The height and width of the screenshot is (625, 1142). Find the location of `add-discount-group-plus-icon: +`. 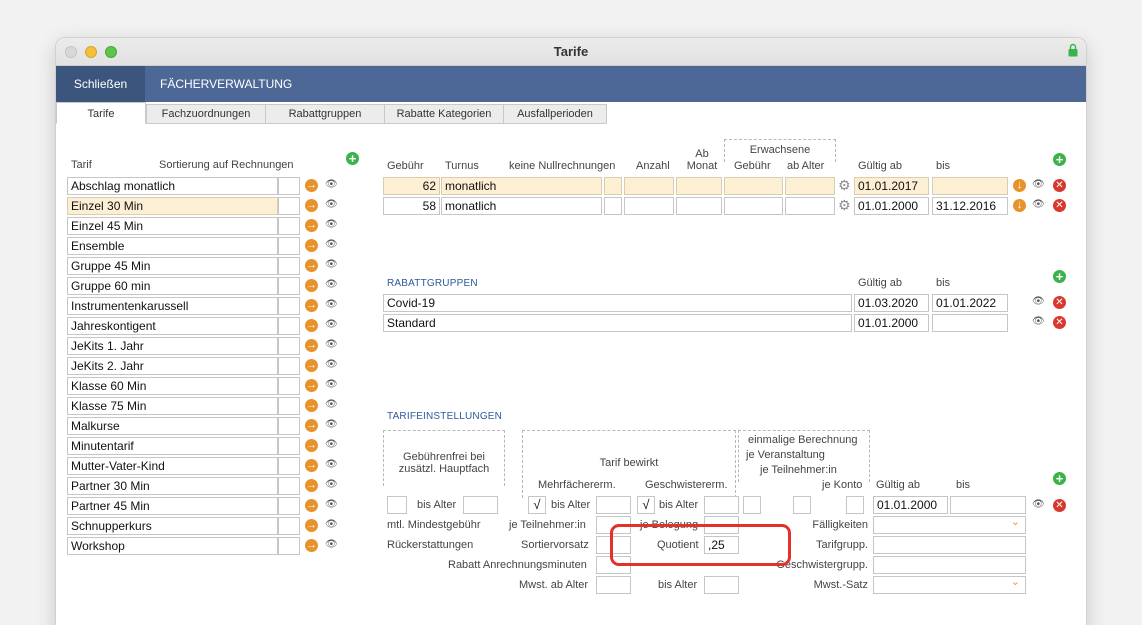

add-discount-group-plus-icon: + is located at coordinates (1059, 276).